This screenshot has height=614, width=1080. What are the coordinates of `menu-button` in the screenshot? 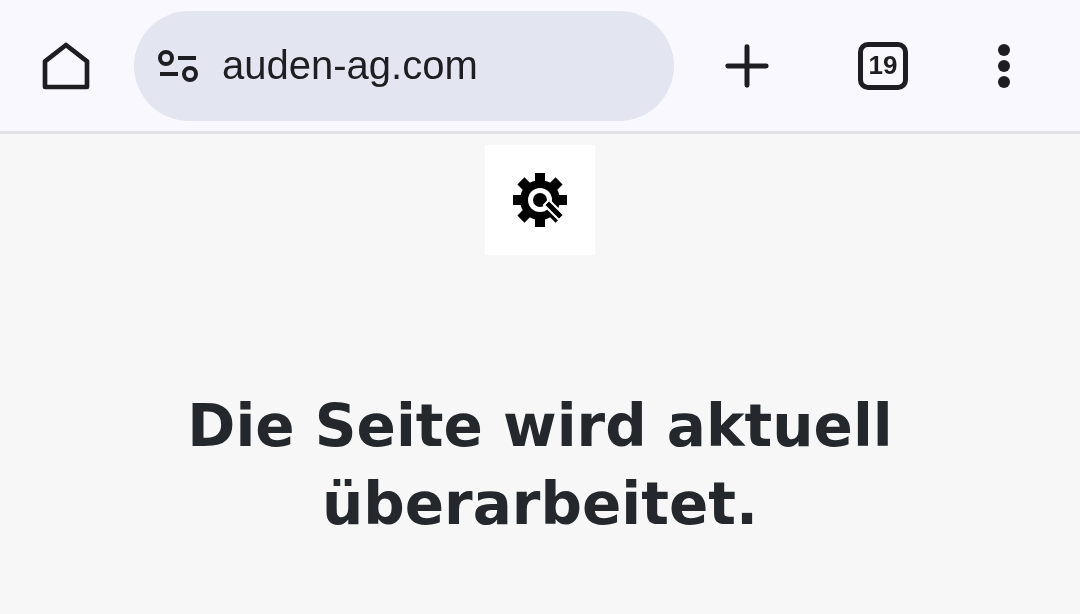 It's located at (1004, 65).